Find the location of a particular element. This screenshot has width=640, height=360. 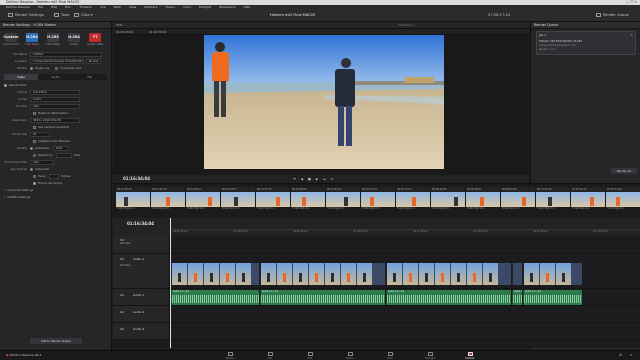

stop-icon: ■ is located at coordinates (309, 179).